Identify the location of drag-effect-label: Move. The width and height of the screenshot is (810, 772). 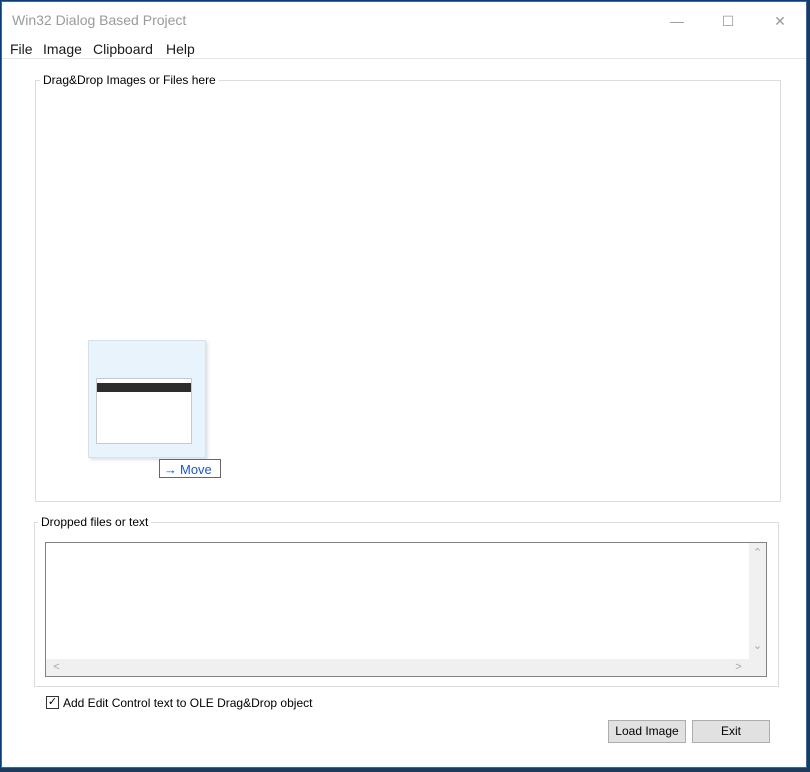
(196, 469).